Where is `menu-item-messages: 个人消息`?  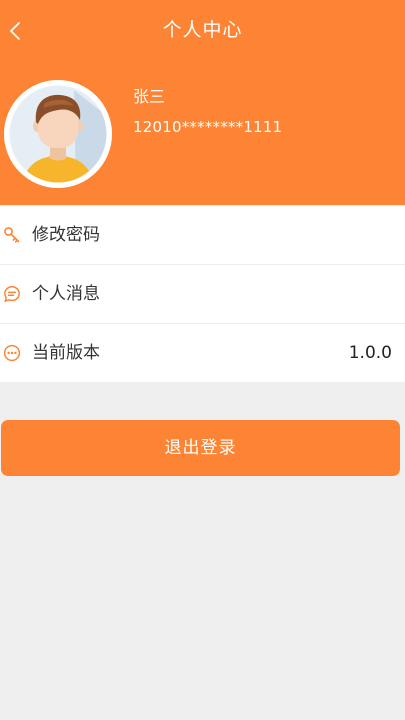 menu-item-messages: 个人消息 is located at coordinates (202, 294).